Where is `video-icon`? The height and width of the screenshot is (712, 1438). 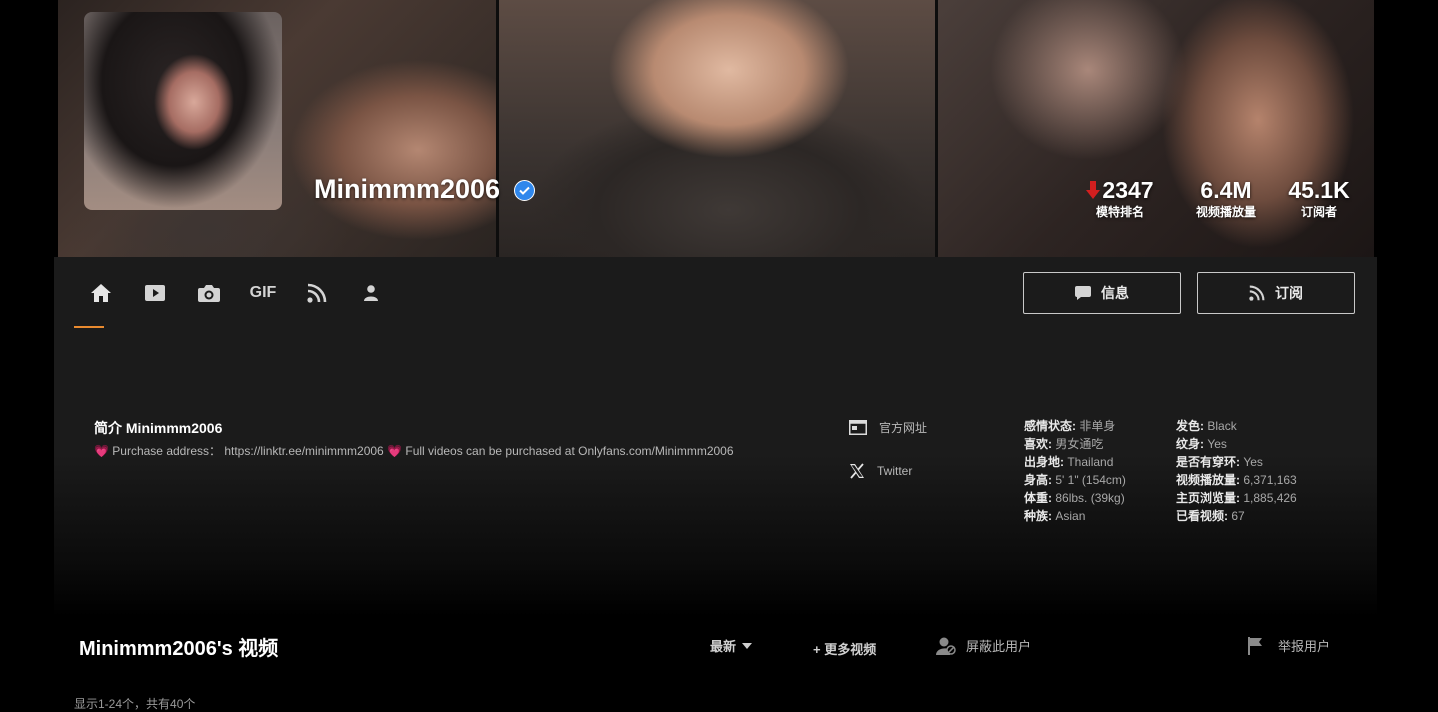 video-icon is located at coordinates (155, 293).